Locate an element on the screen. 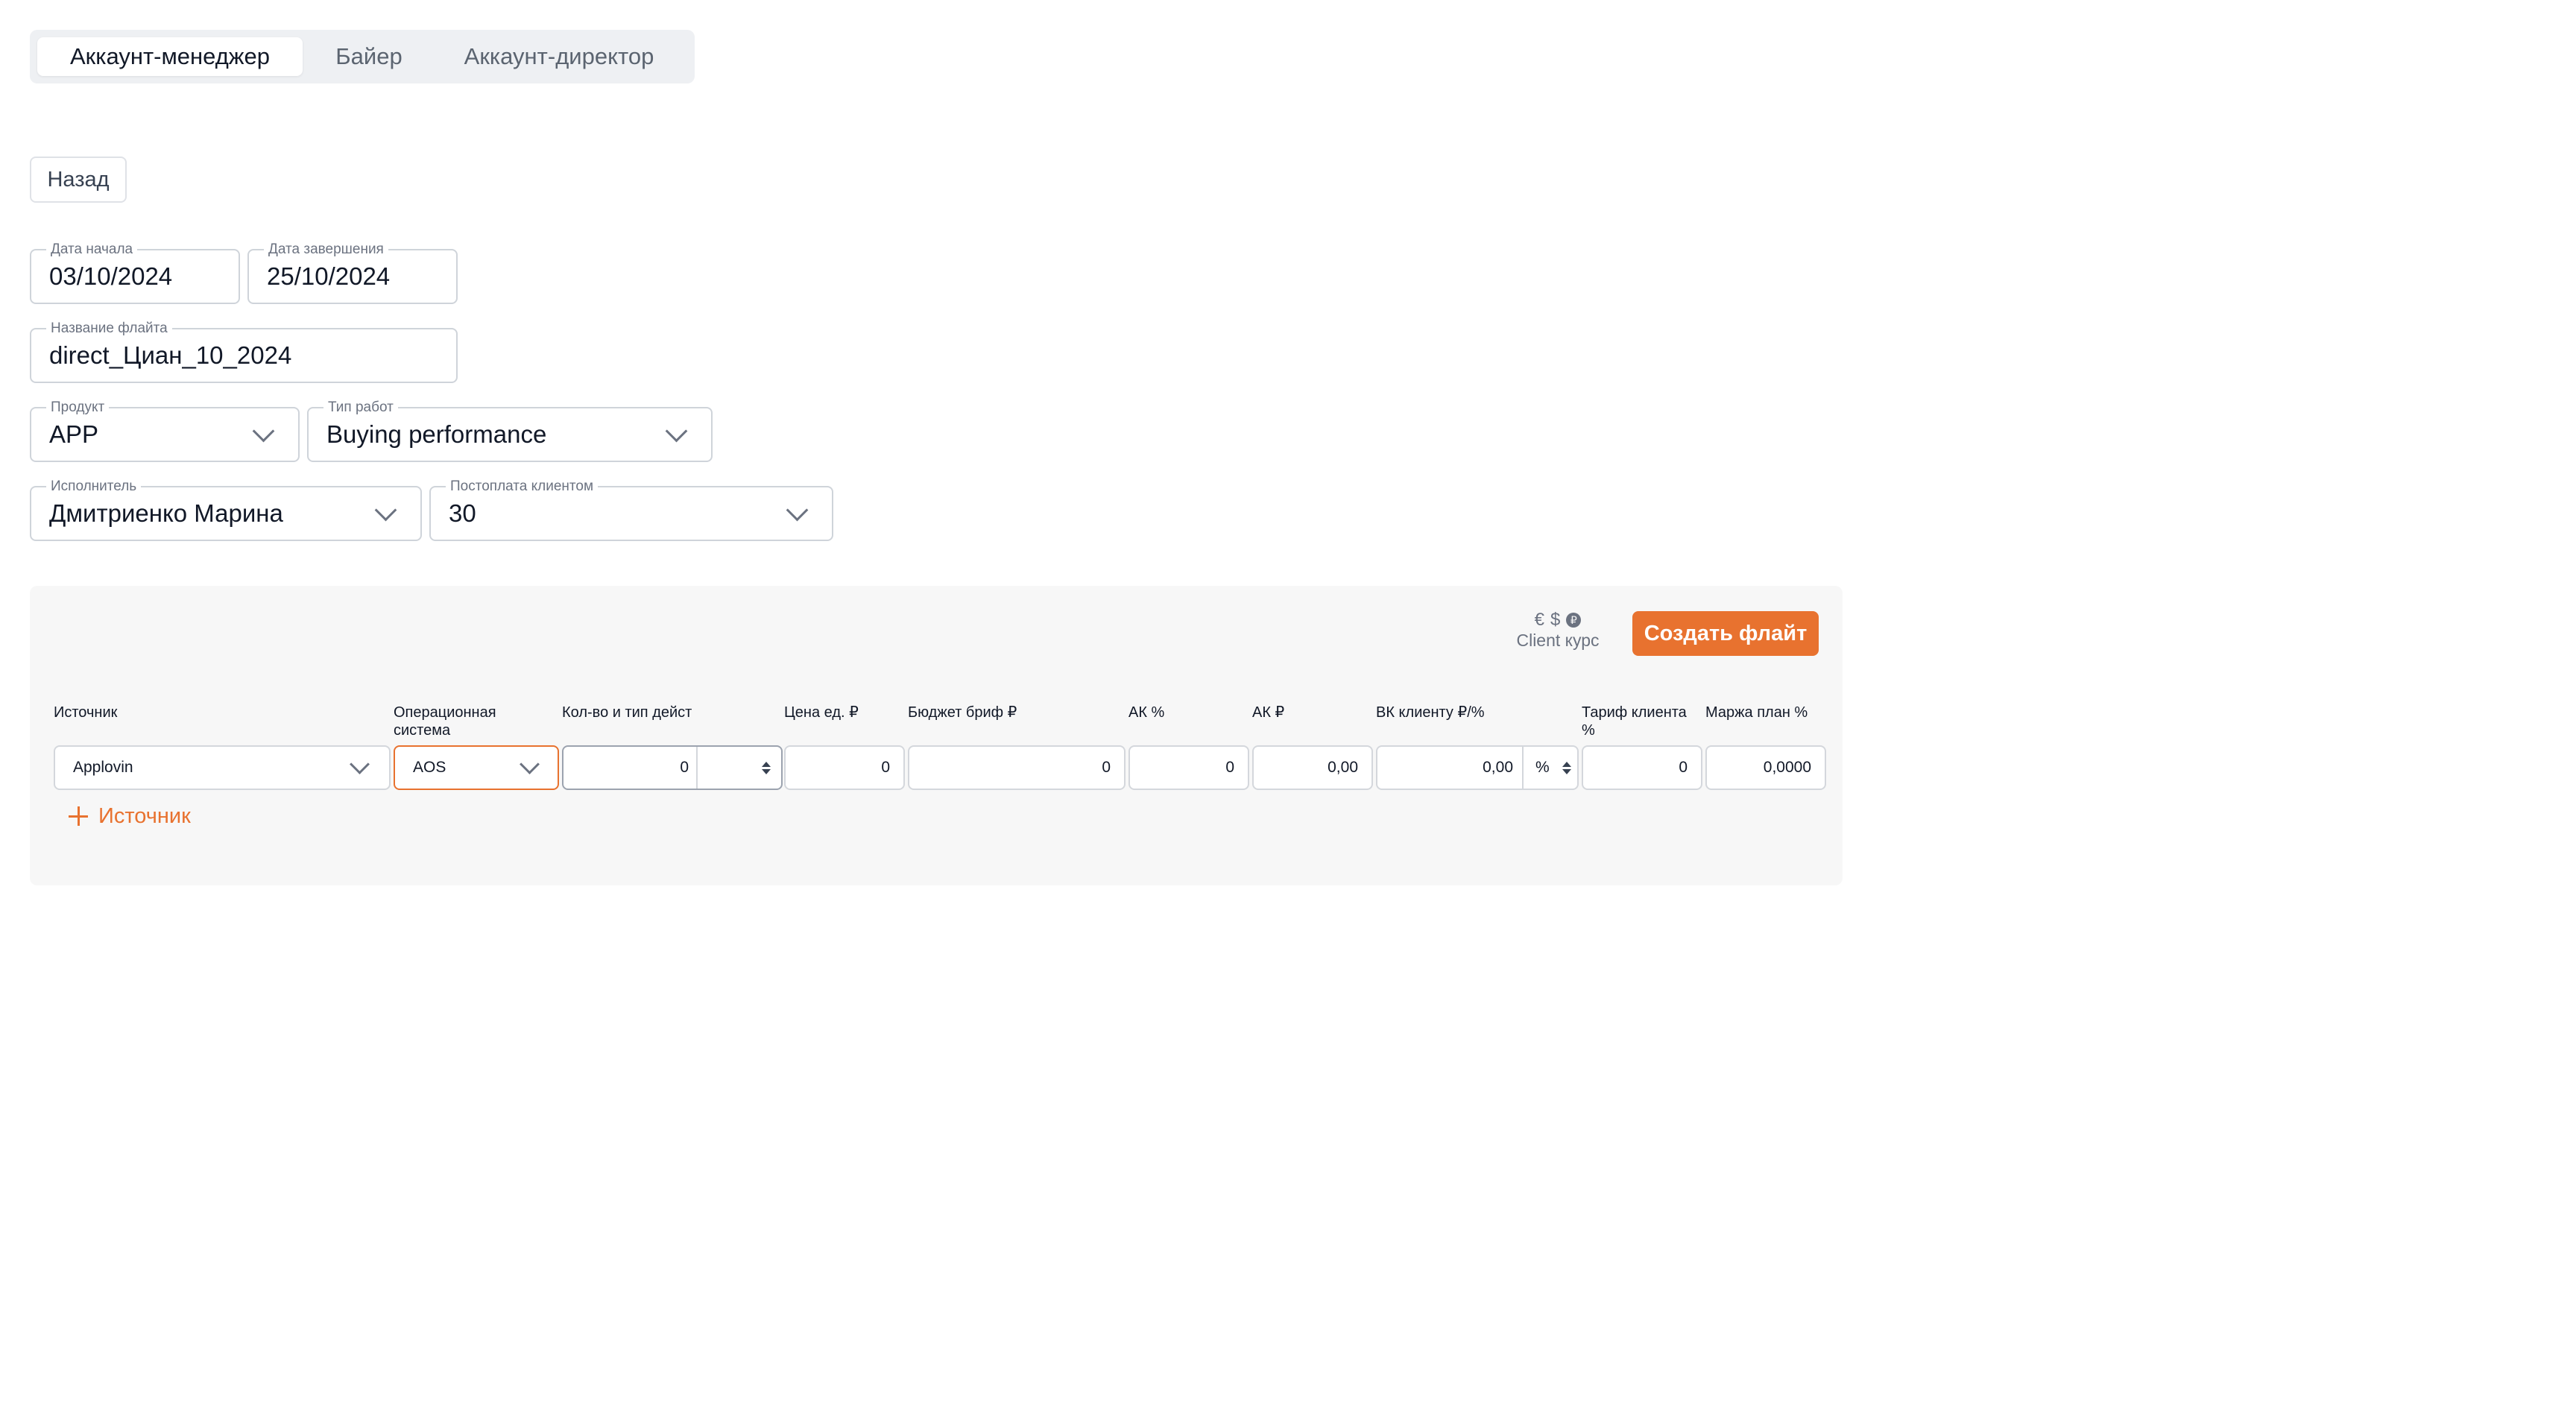  plus-icon is located at coordinates (78, 816).